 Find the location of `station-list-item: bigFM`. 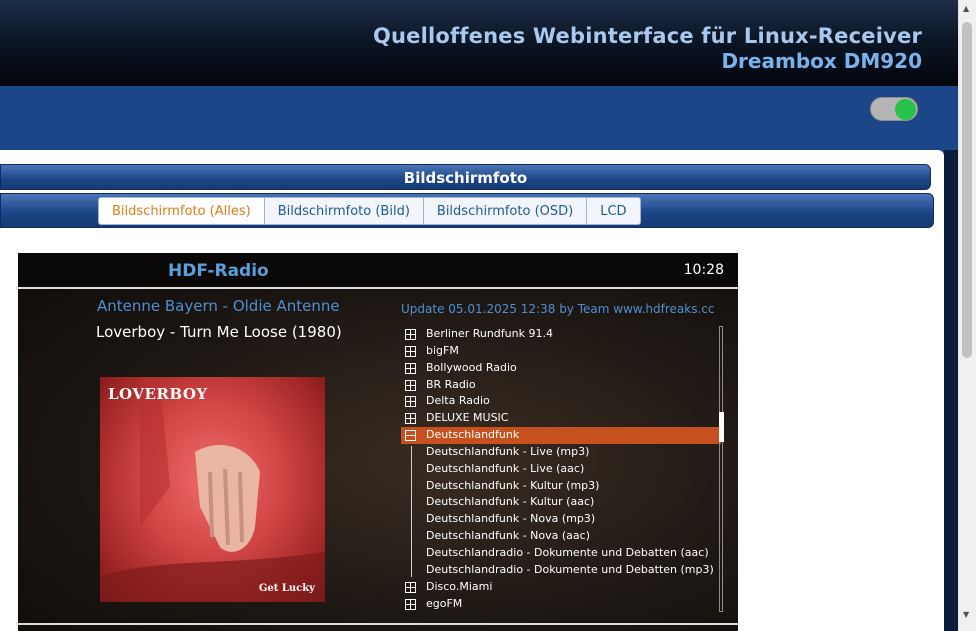

station-list-item: bigFM is located at coordinates (561, 351).